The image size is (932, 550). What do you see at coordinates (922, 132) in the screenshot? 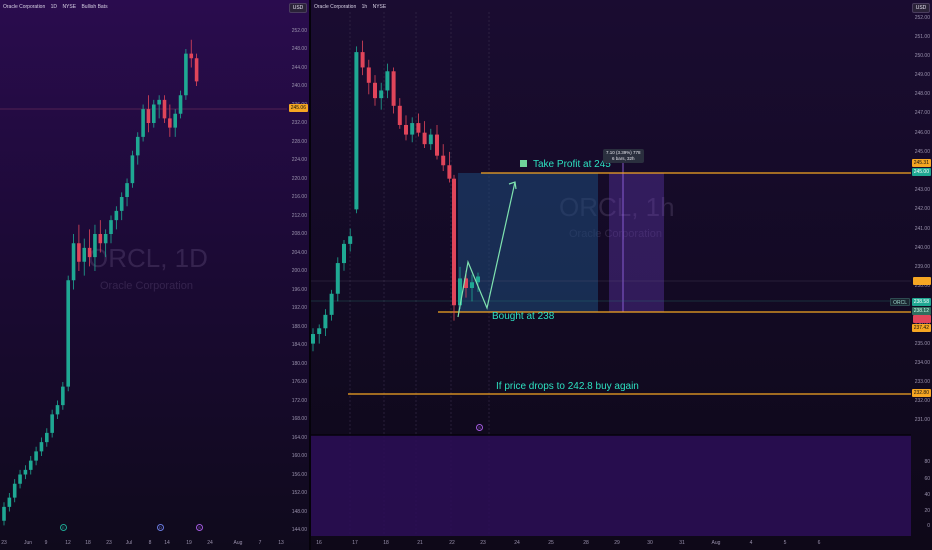
I see `price-tick-label: 246.00` at bounding box center [922, 132].